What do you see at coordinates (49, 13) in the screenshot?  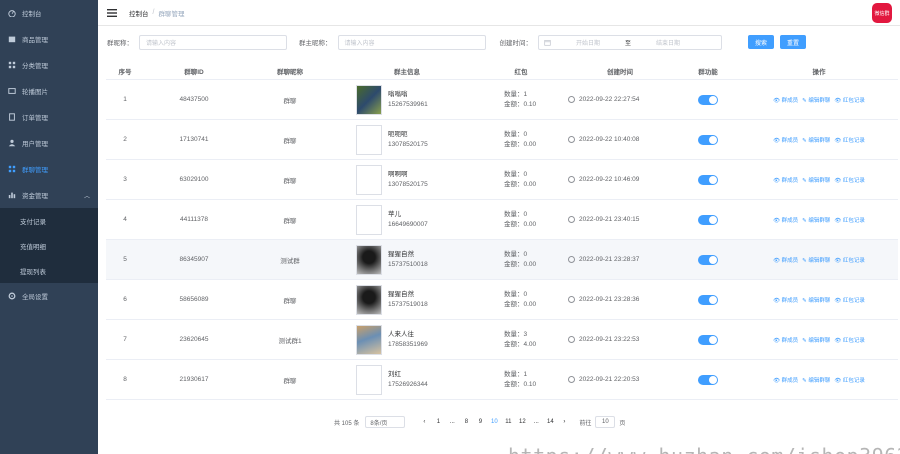 I see `sidebar-item-dashboard: 控制台` at bounding box center [49, 13].